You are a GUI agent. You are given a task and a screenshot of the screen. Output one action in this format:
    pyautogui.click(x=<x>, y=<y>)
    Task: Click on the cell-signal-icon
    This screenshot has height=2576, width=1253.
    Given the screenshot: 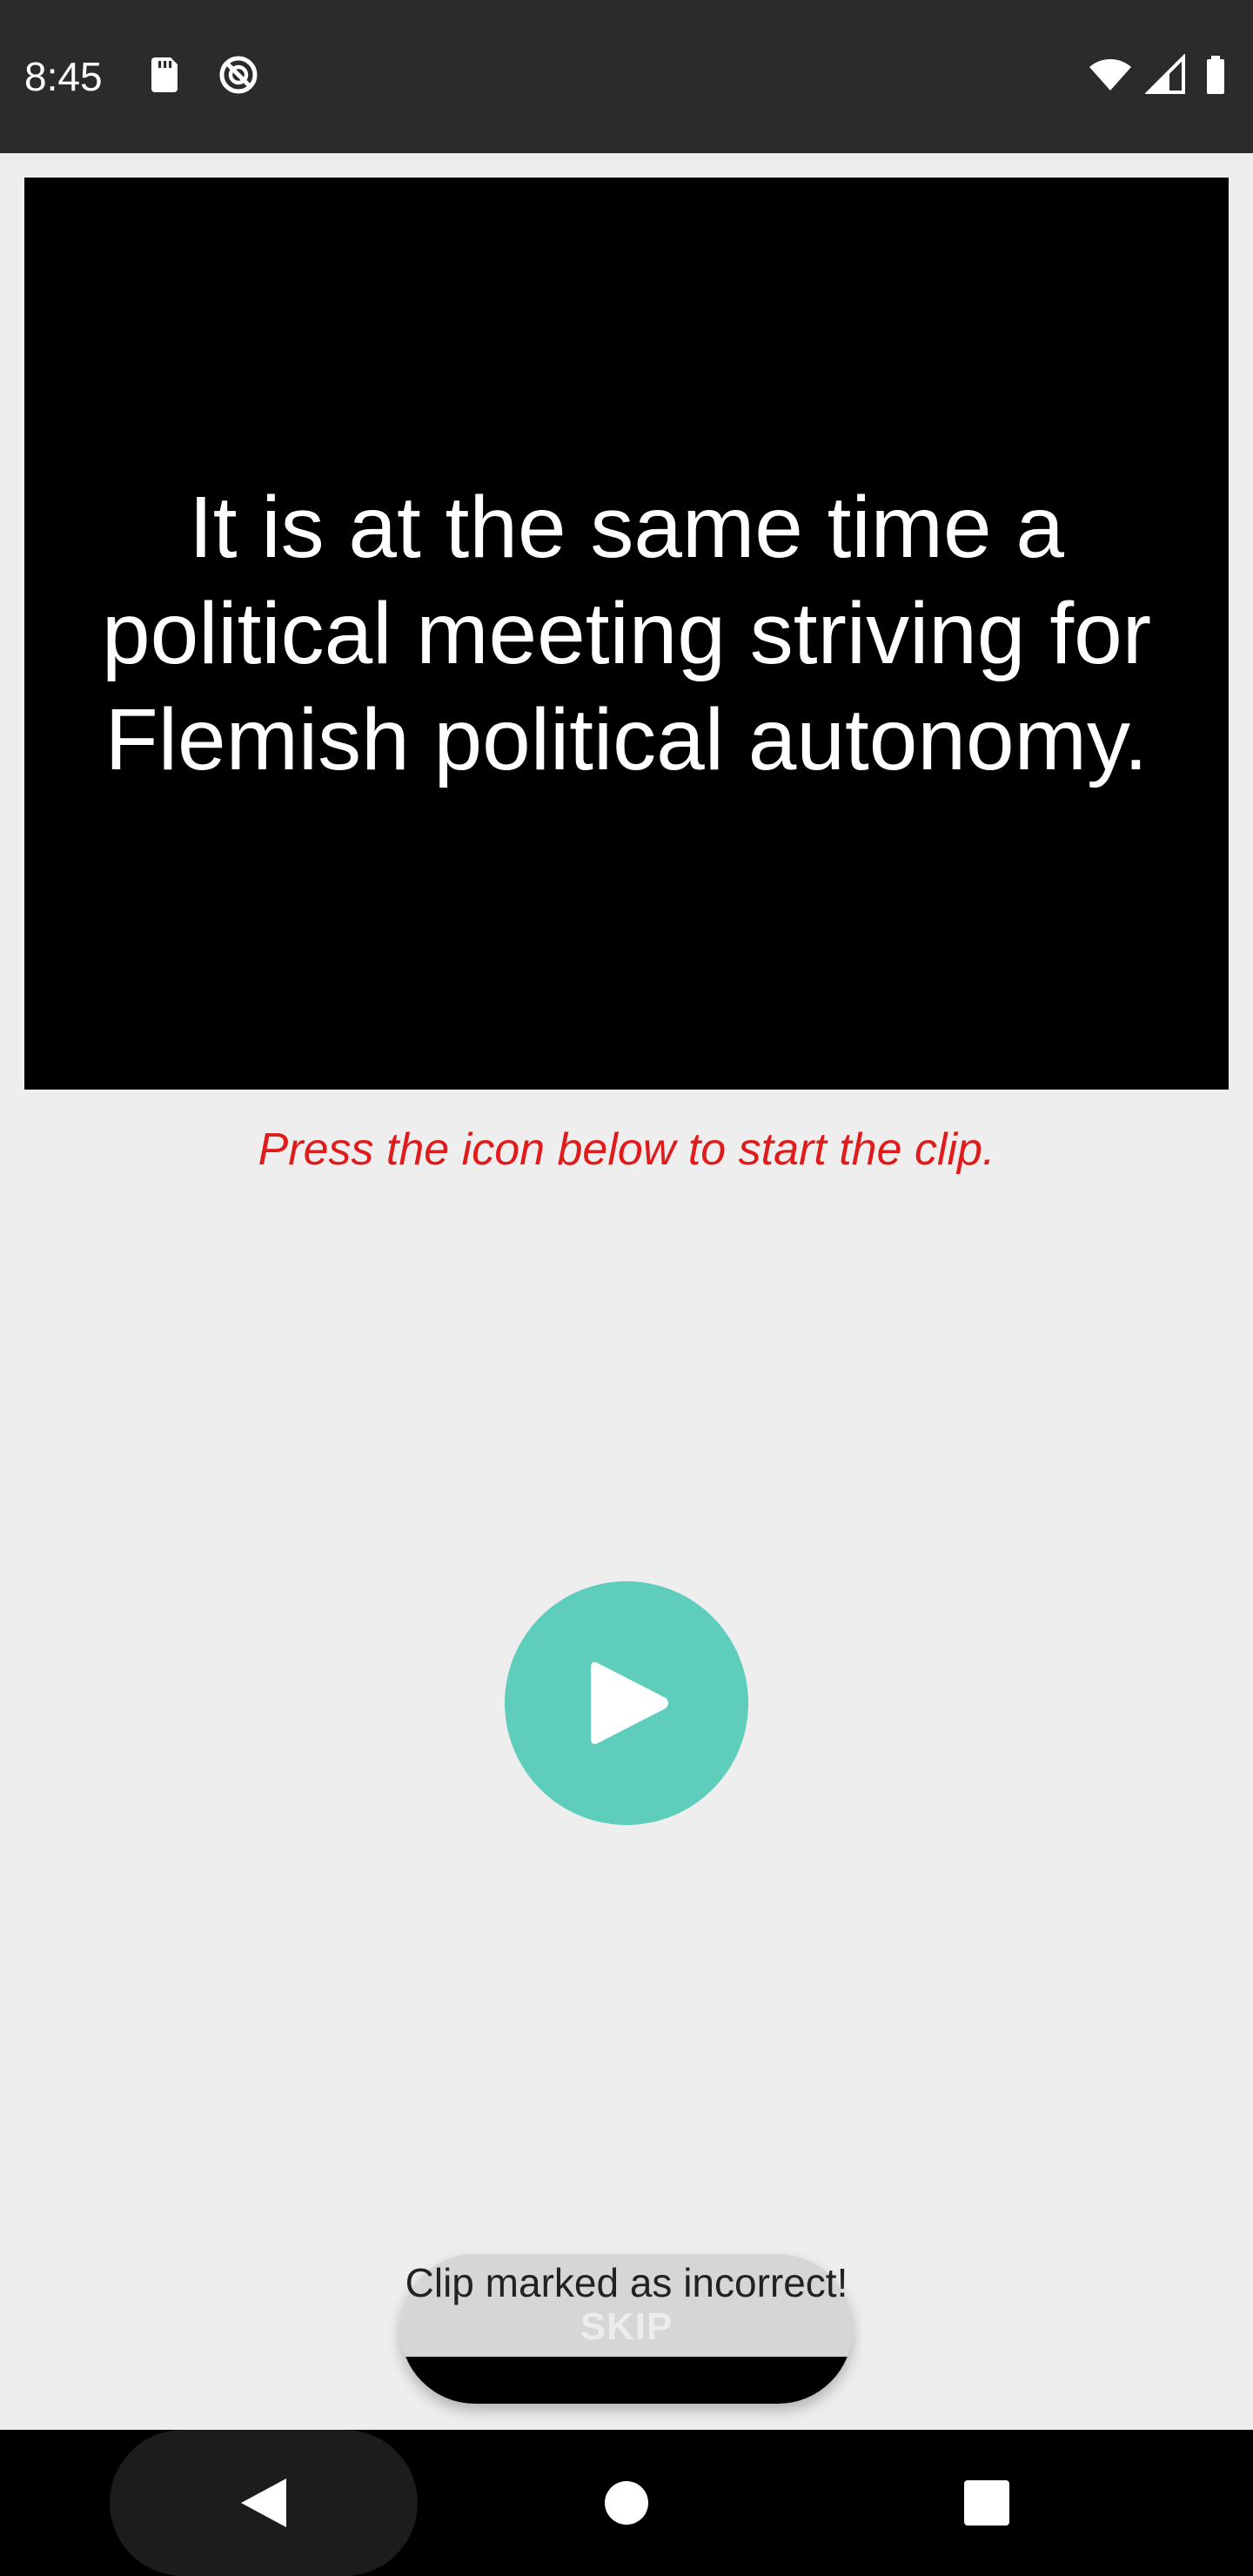 What is the action you would take?
    pyautogui.click(x=1165, y=74)
    